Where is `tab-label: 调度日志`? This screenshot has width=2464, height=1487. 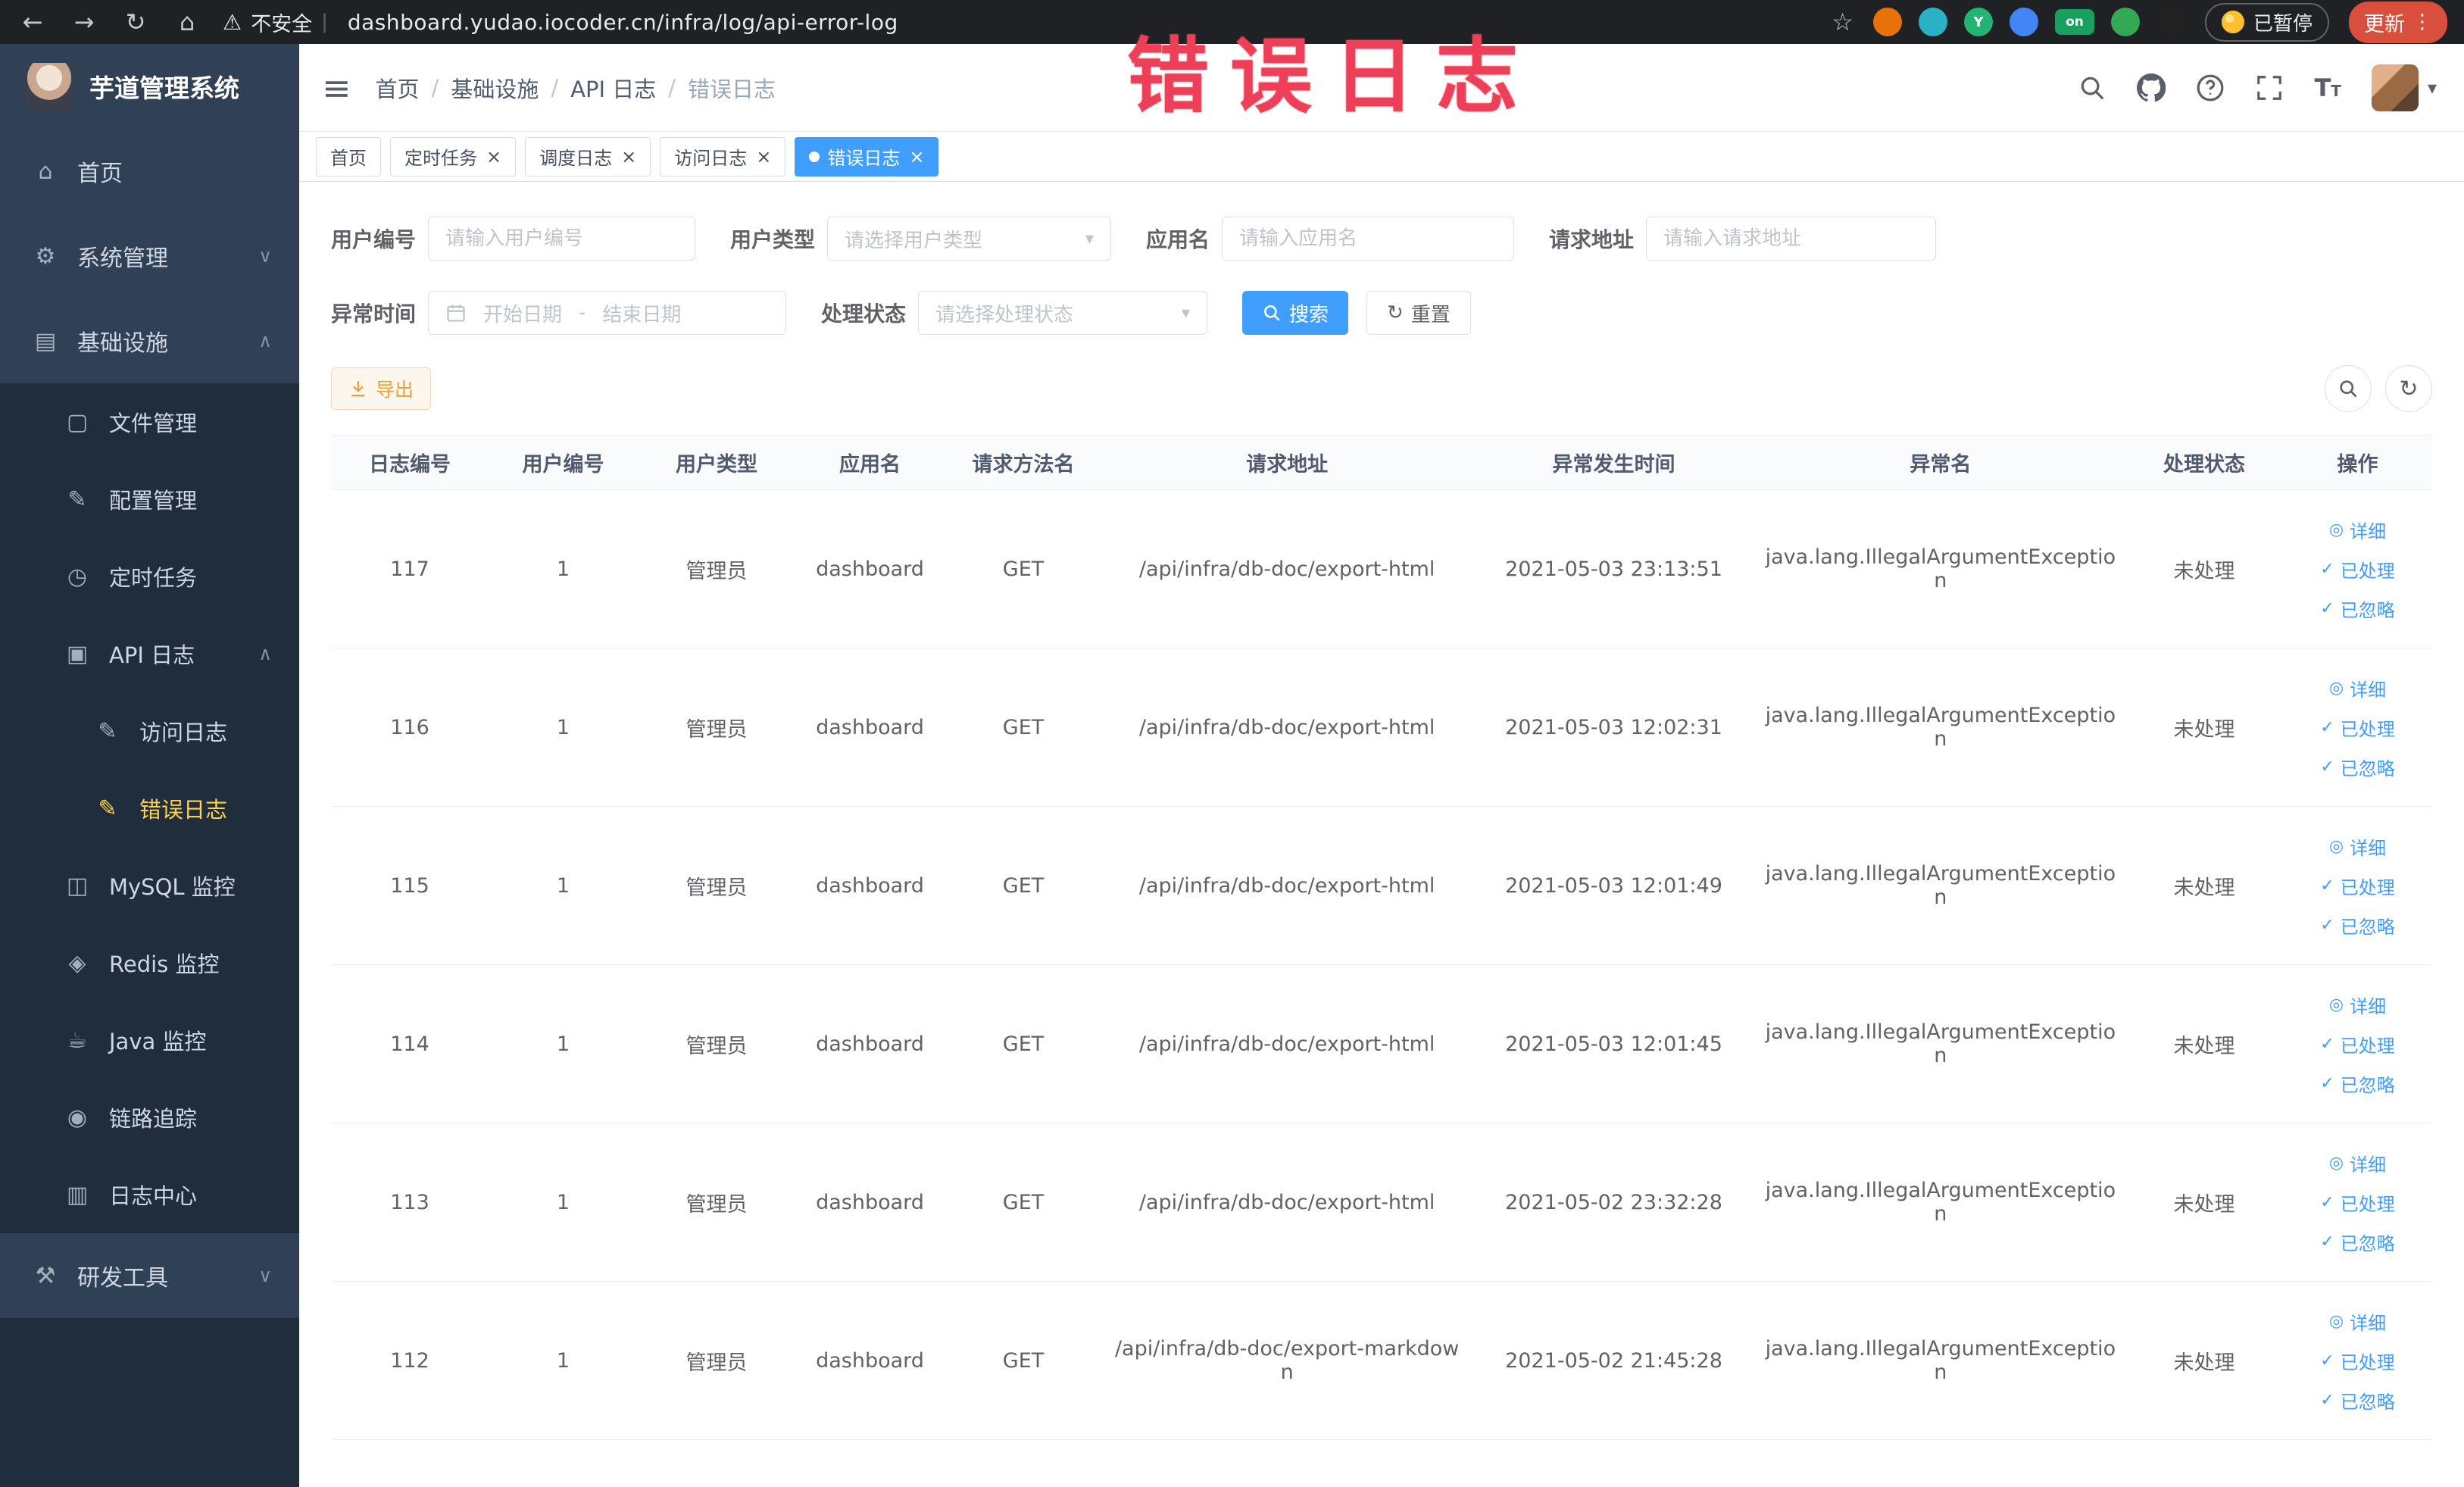 tab-label: 调度日志 is located at coordinates (576, 158).